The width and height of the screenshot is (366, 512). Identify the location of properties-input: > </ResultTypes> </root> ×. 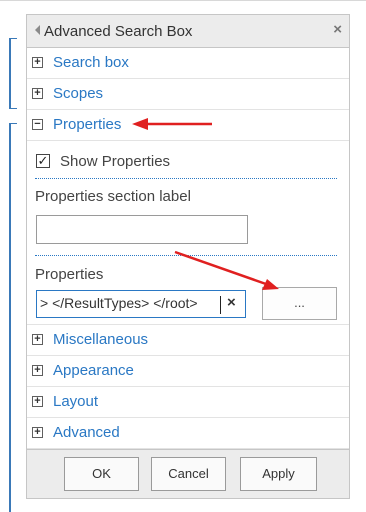
(141, 304).